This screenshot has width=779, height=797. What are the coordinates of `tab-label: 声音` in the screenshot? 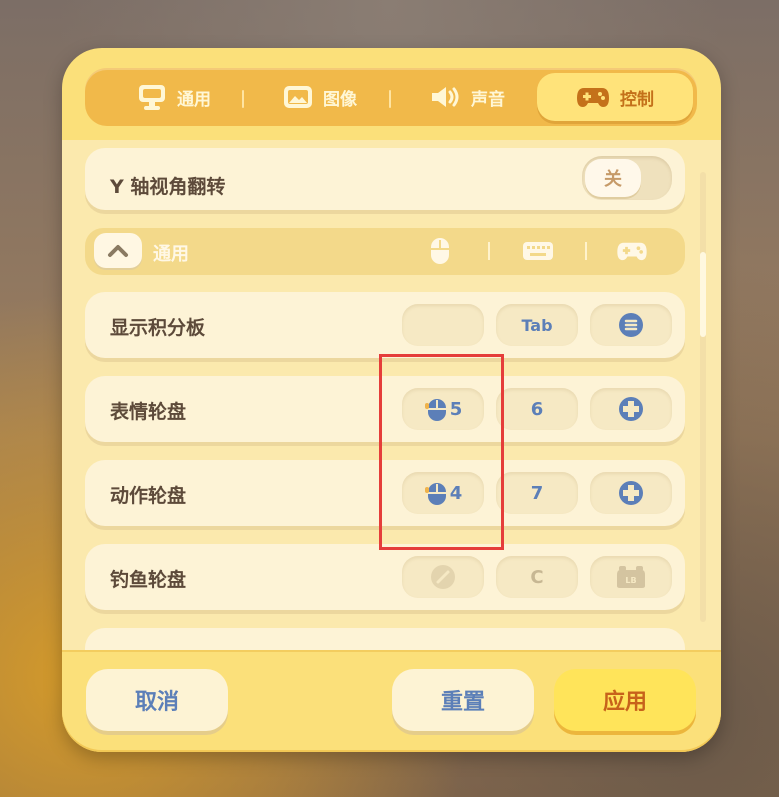 It's located at (488, 99).